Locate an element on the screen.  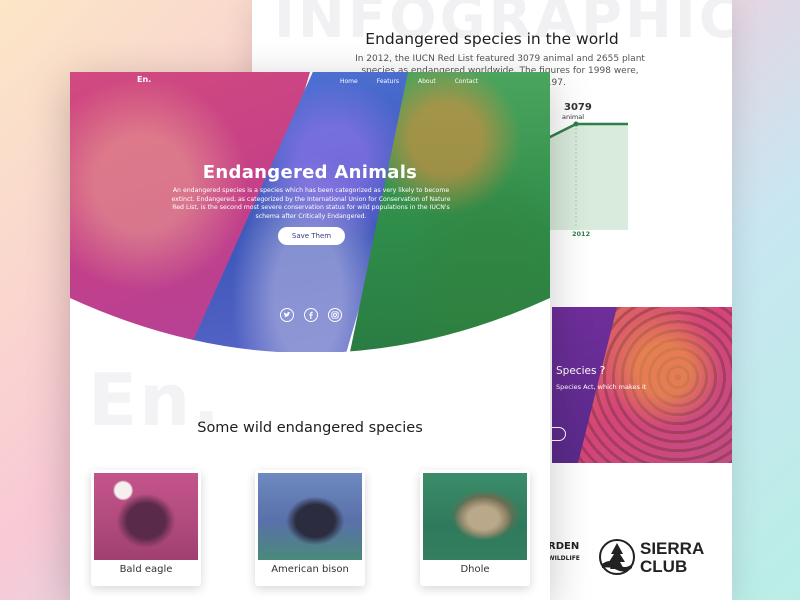
facebook-button is located at coordinates (311, 315).